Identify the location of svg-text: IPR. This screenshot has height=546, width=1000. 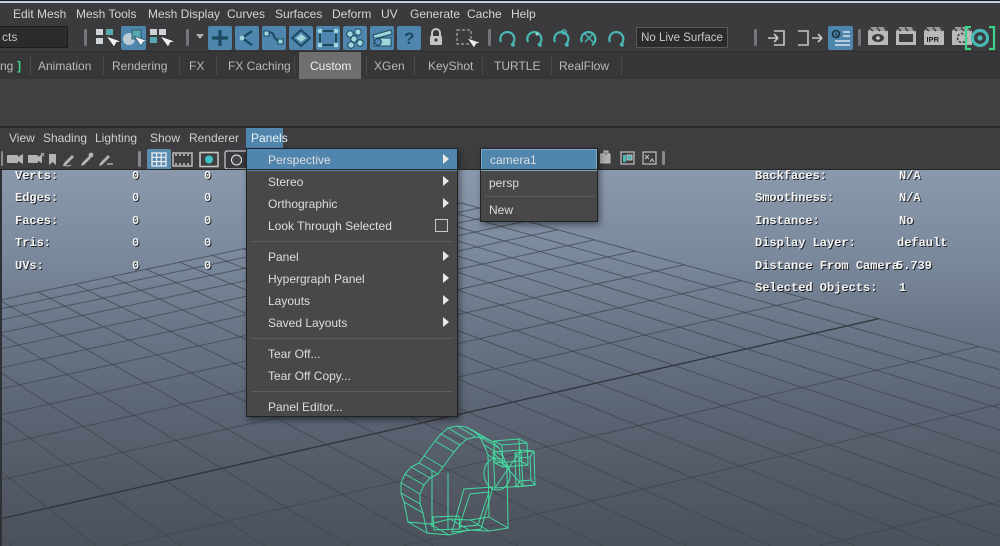
(933, 39).